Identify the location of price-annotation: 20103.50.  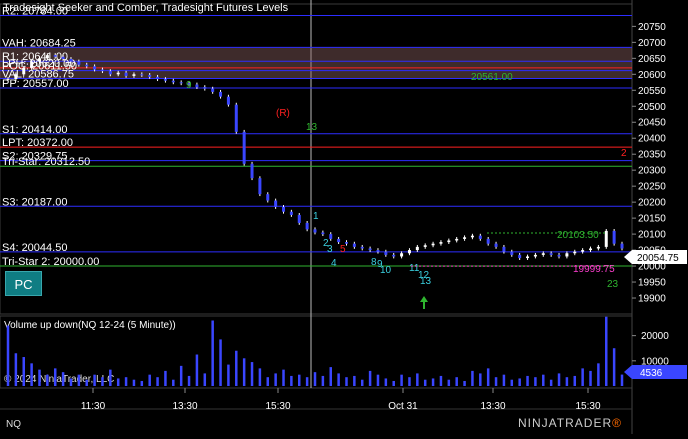
(578, 235).